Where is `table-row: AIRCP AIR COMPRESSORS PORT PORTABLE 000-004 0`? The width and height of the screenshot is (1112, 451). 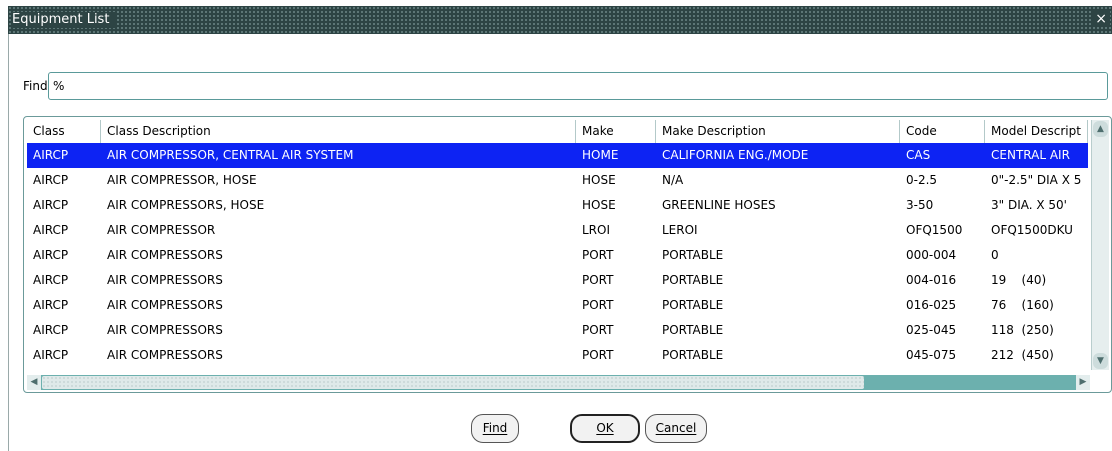
table-row: AIRCP AIR COMPRESSORS PORT PORTABLE 000-004 0 is located at coordinates (557, 255).